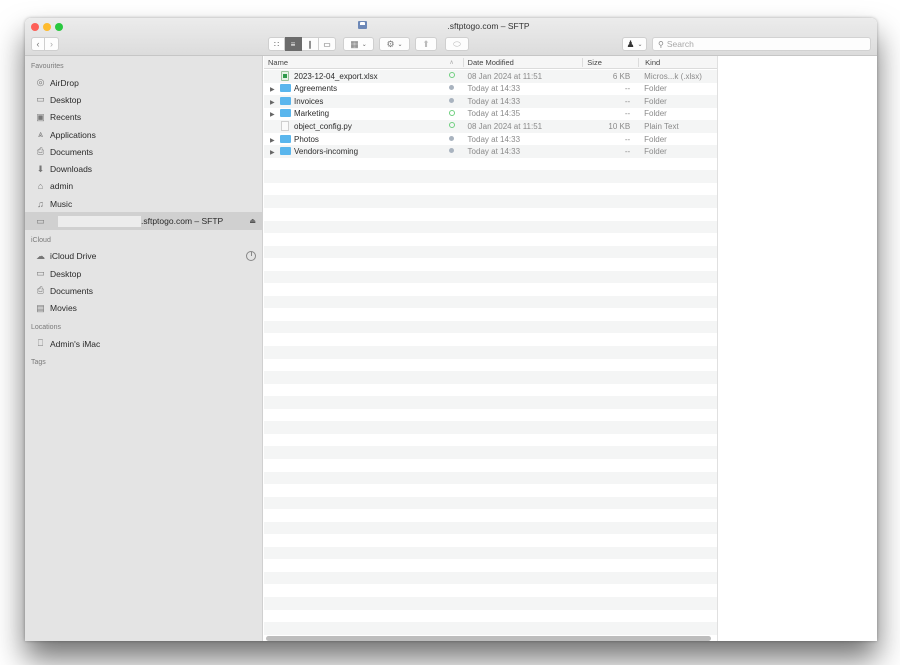  I want to click on tag-icon: ⬭, so click(457, 43).